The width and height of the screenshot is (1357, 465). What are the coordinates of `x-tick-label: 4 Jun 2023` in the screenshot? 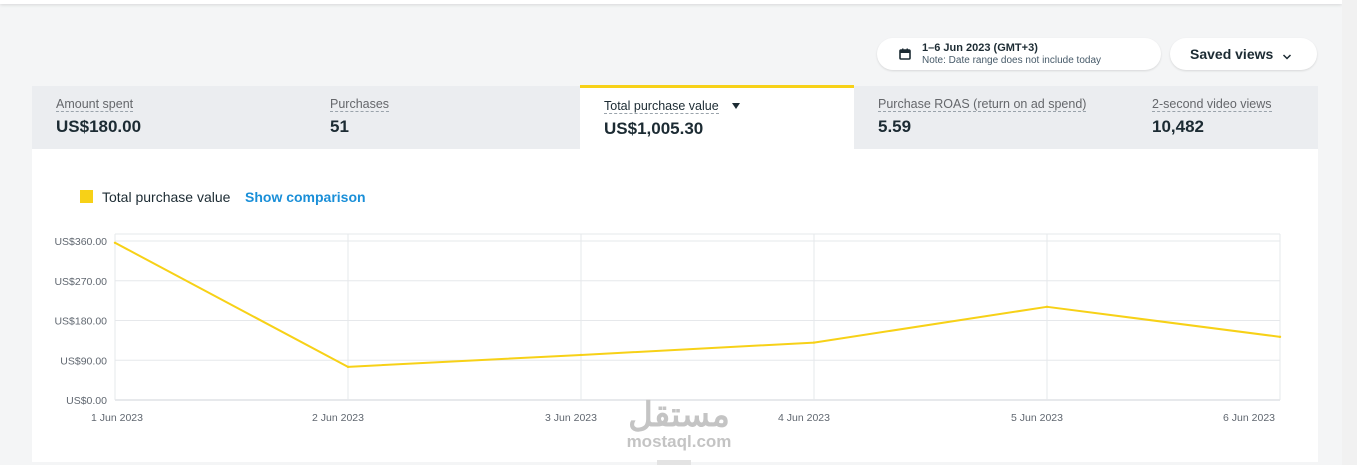 It's located at (804, 418).